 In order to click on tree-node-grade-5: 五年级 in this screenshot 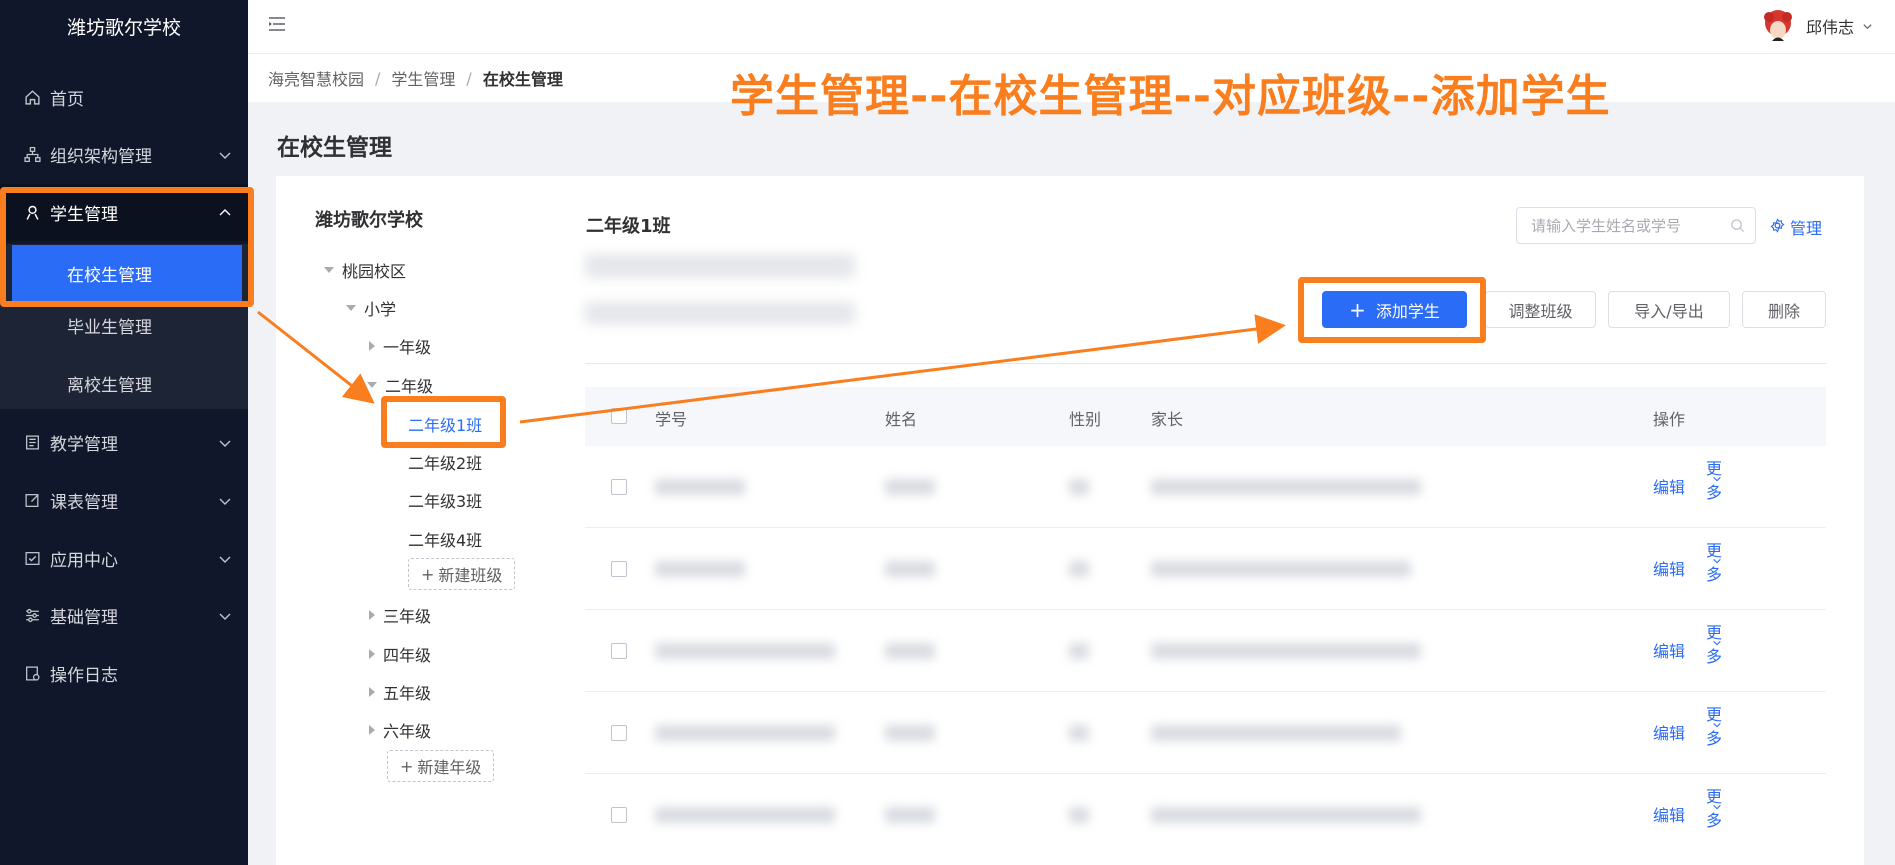, I will do `click(400, 692)`.